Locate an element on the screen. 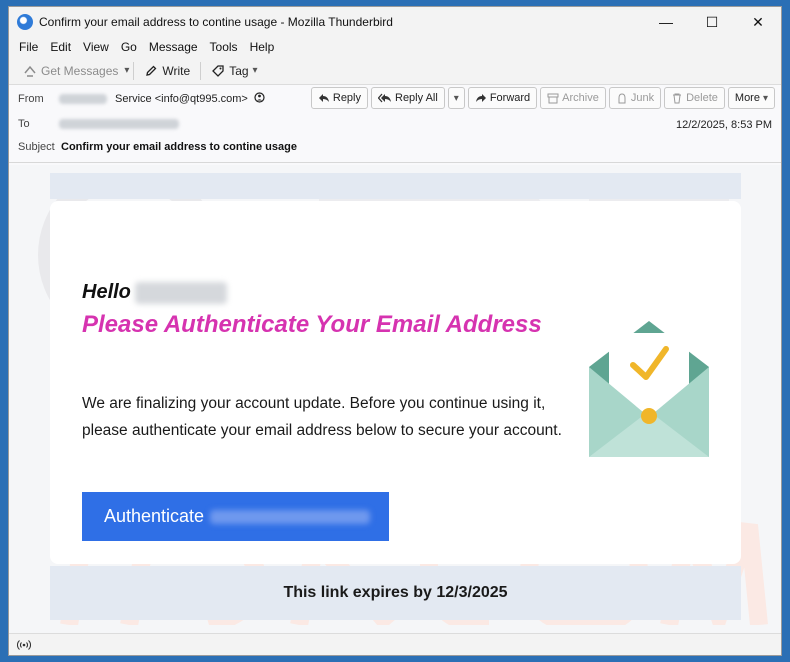 The height and width of the screenshot is (662, 790). expiry-banner: This link expires by 12/3/2025 is located at coordinates (395, 593).